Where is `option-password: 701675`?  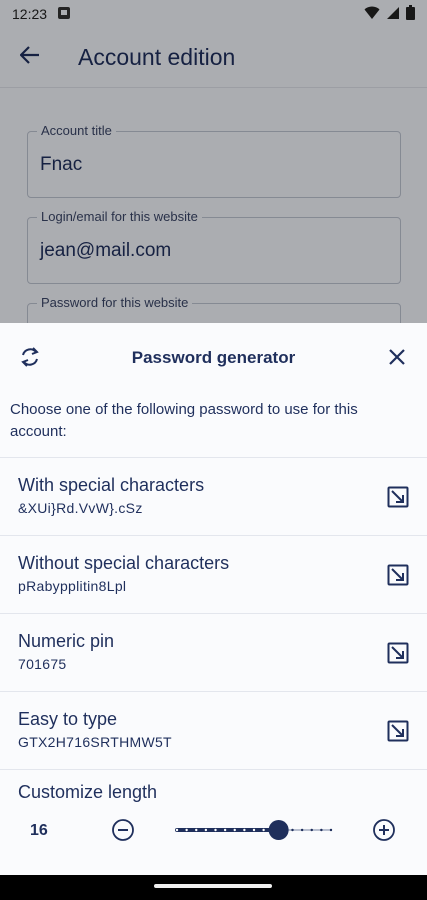
option-password: 701675 is located at coordinates (42, 664).